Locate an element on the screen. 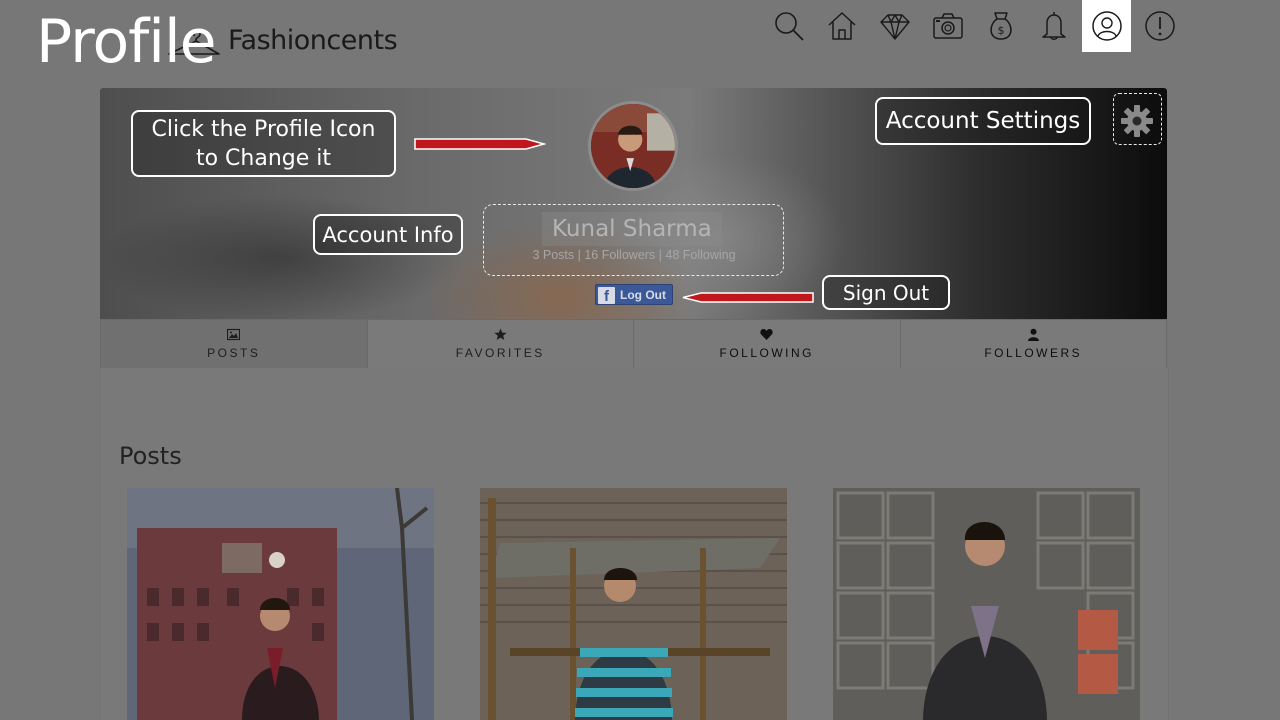 The image size is (1280, 720). search-icon is located at coordinates (789, 26).